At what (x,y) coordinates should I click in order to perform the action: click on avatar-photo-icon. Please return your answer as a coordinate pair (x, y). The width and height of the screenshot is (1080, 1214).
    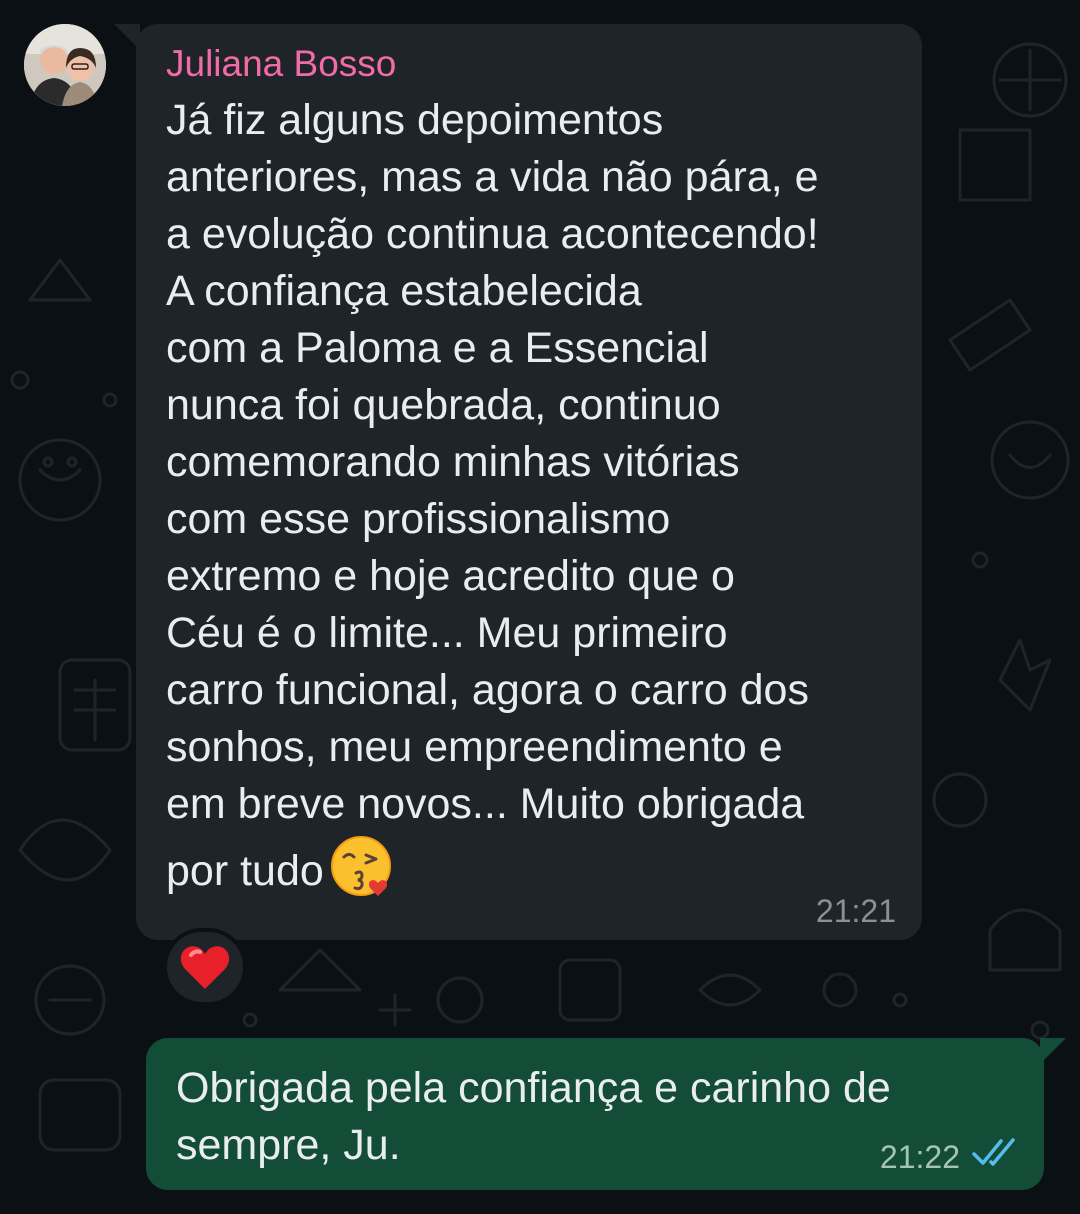
    Looking at the image, I should click on (65, 65).